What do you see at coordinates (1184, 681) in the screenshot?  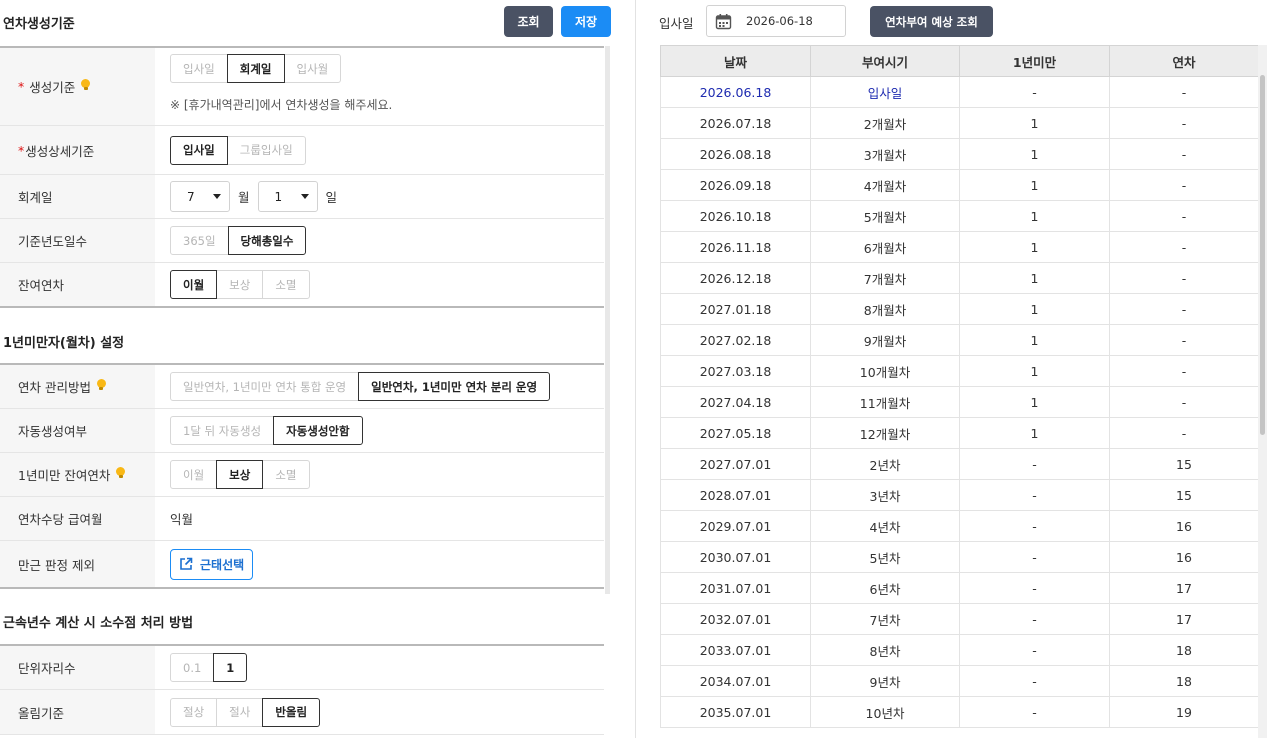 I see `cell-annual-leave: 18` at bounding box center [1184, 681].